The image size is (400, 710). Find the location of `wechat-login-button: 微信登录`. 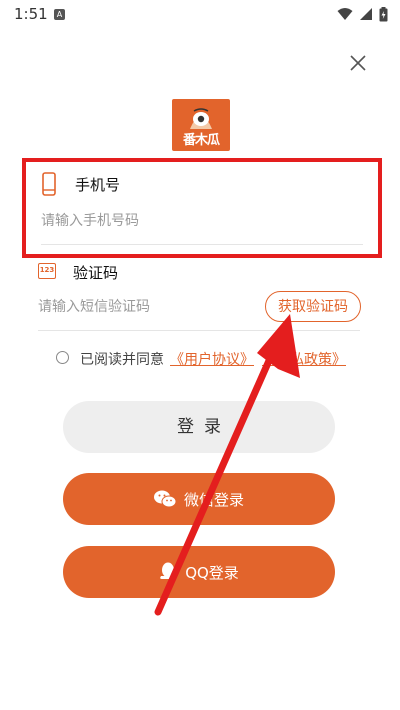

wechat-login-button: 微信登录 is located at coordinates (199, 499).